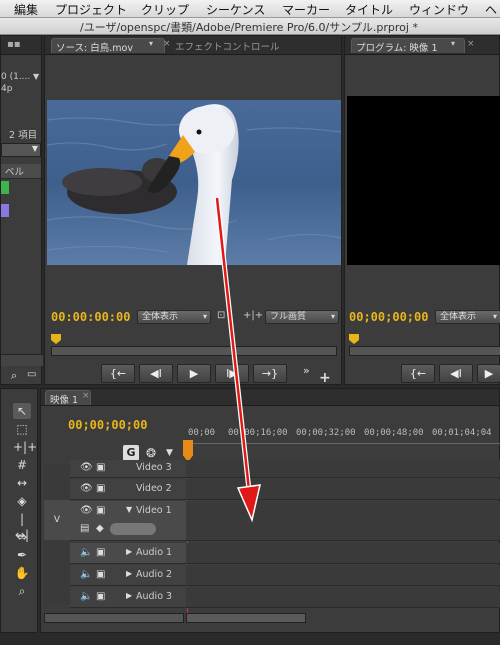 Image resolution: width=500 pixels, height=645 pixels. I want to click on timeline-tabs: 映像 1 ×, so click(270, 397).